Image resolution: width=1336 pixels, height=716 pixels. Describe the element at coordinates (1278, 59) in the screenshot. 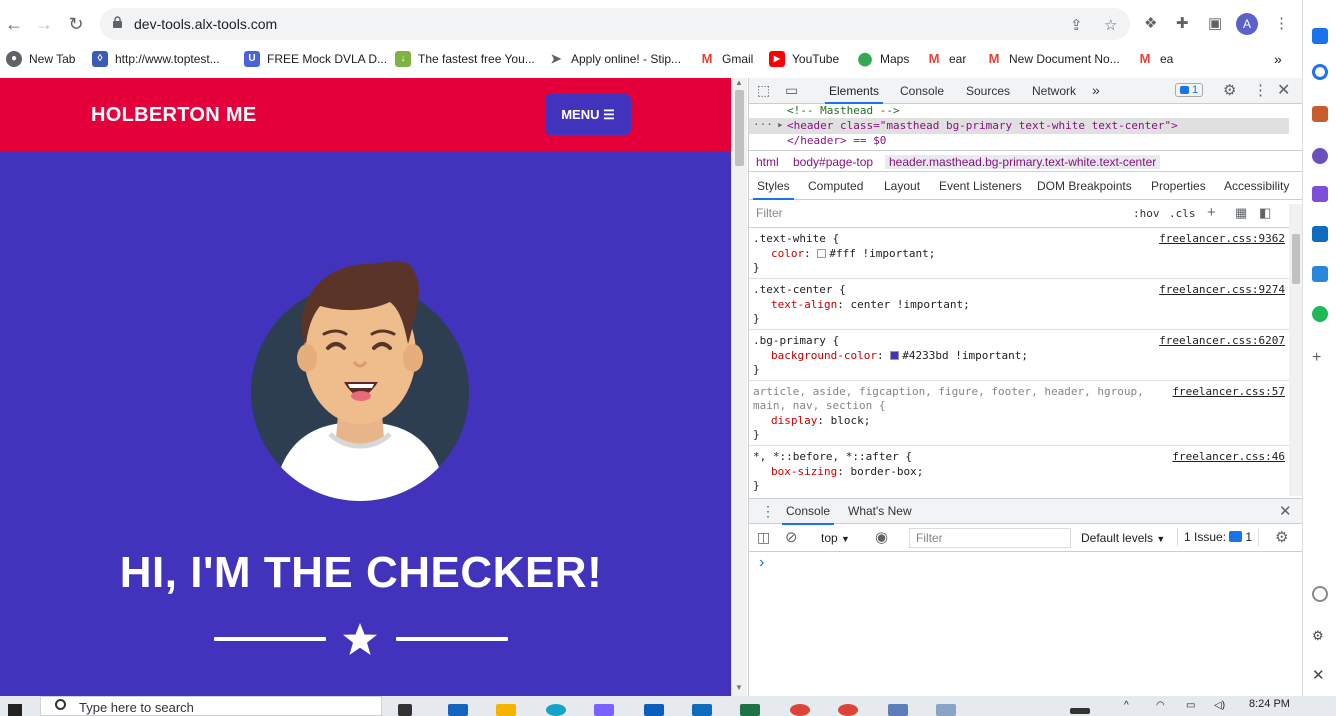

I see `more-bookmarks-button: »` at that location.